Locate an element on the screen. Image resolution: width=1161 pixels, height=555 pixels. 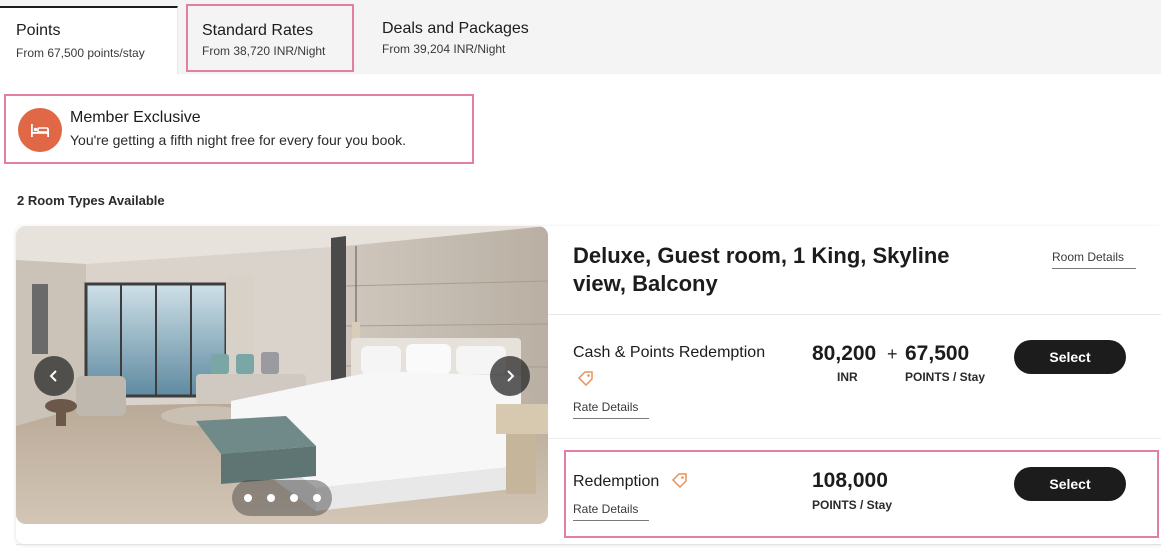
carousel-prev-button is located at coordinates (54, 376).